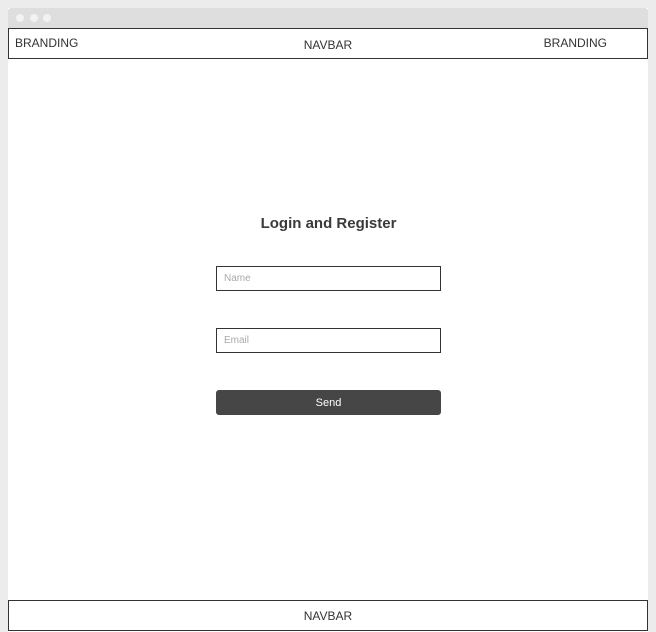  I want to click on window-minimize-dot-icon, so click(34, 18).